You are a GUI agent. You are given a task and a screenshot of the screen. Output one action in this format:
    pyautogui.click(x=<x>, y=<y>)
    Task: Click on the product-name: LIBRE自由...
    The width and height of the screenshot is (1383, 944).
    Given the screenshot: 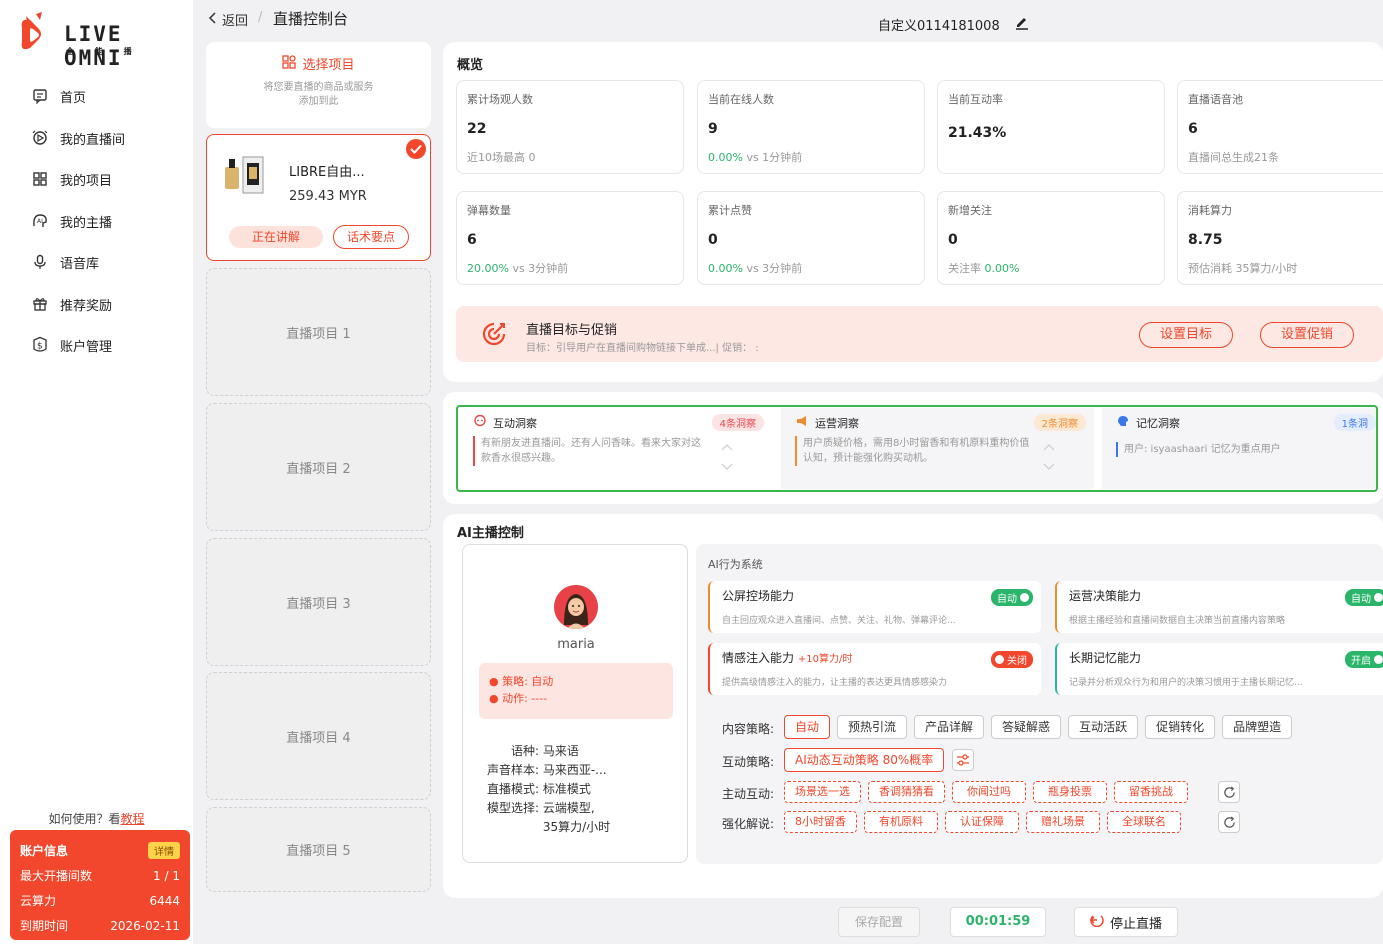 What is the action you would take?
    pyautogui.click(x=327, y=172)
    